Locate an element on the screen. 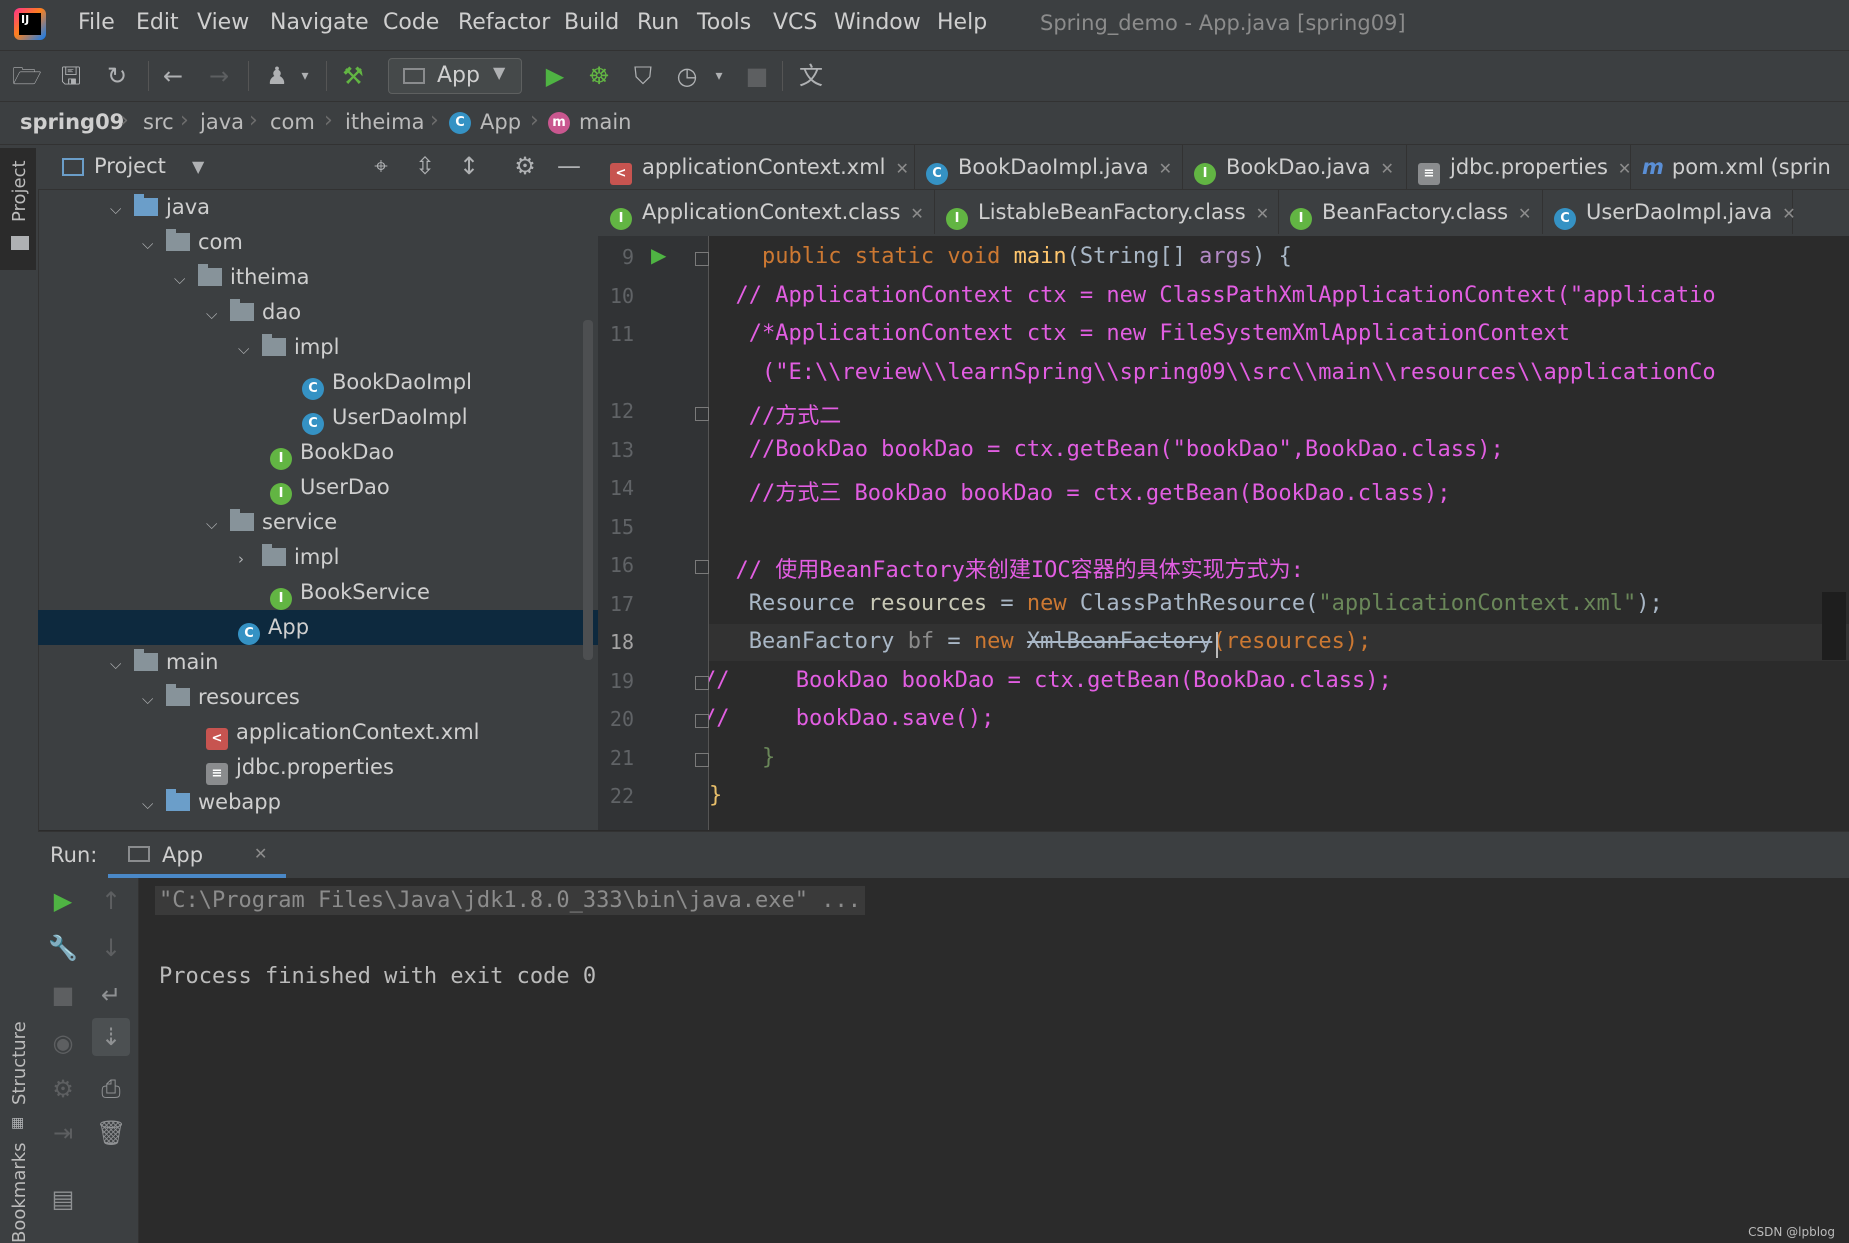  breadcrumb-src: src is located at coordinates (158, 122).